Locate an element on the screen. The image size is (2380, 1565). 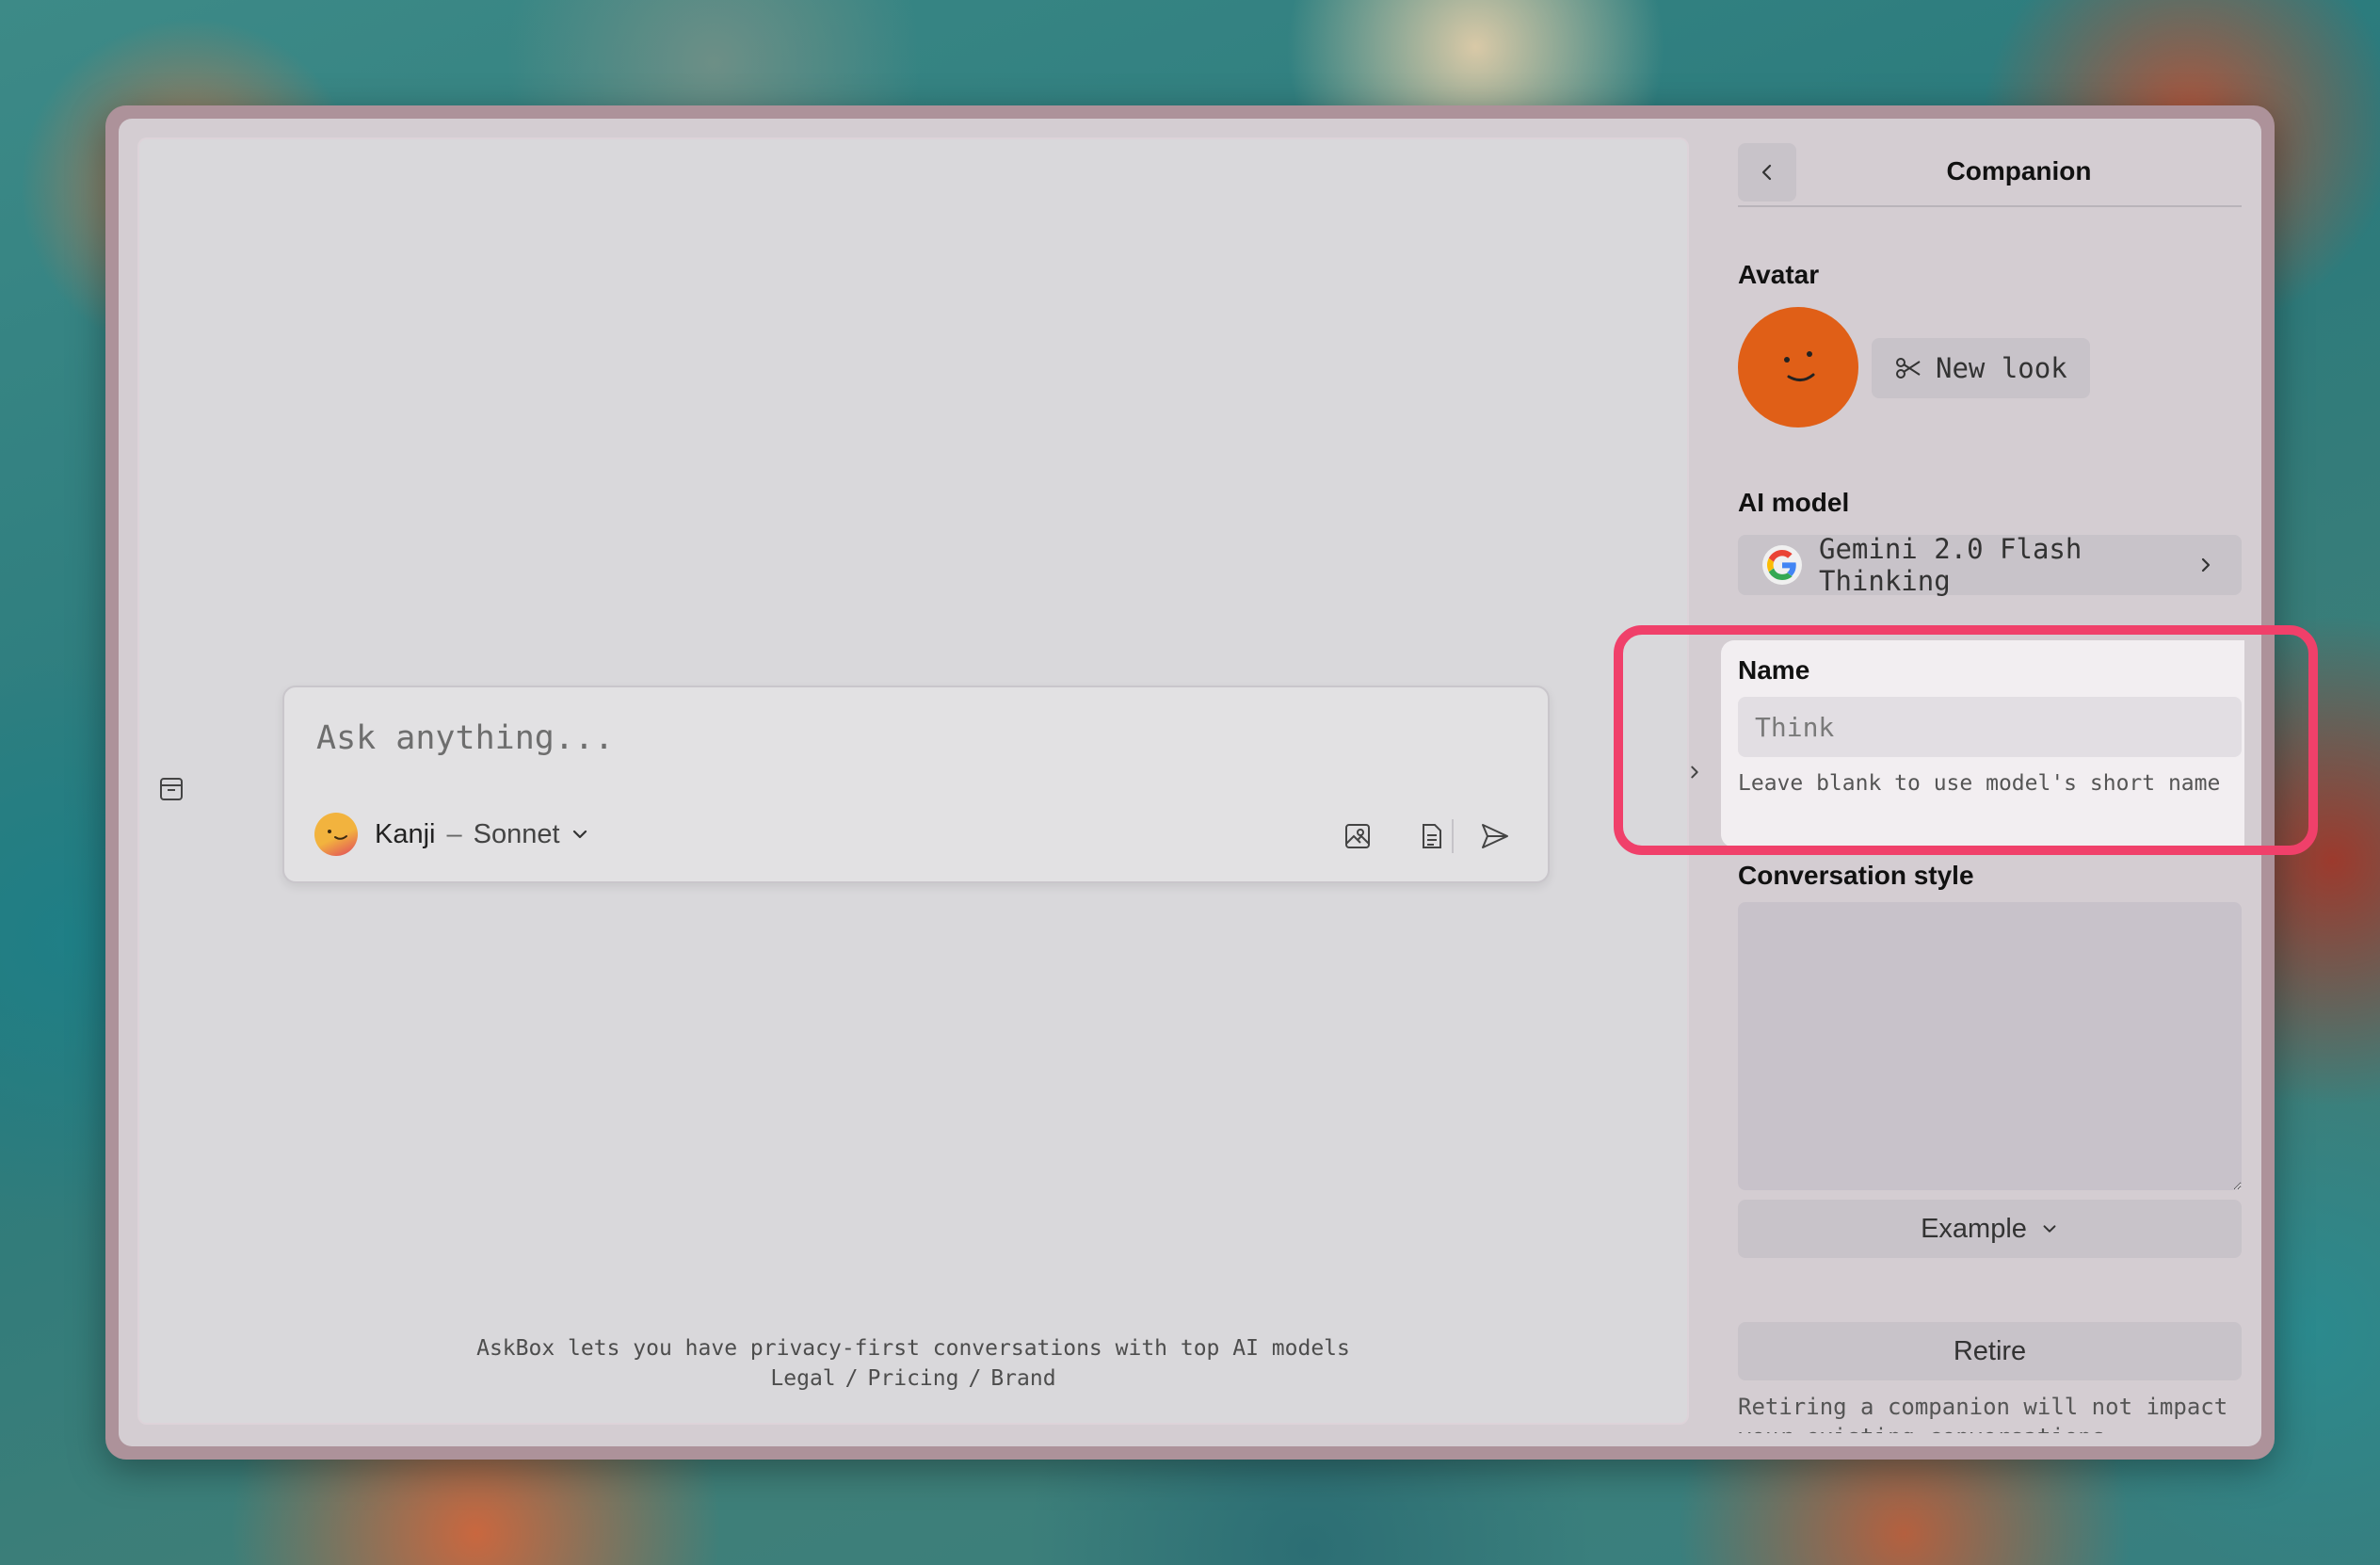
send-icon is located at coordinates (1495, 836).